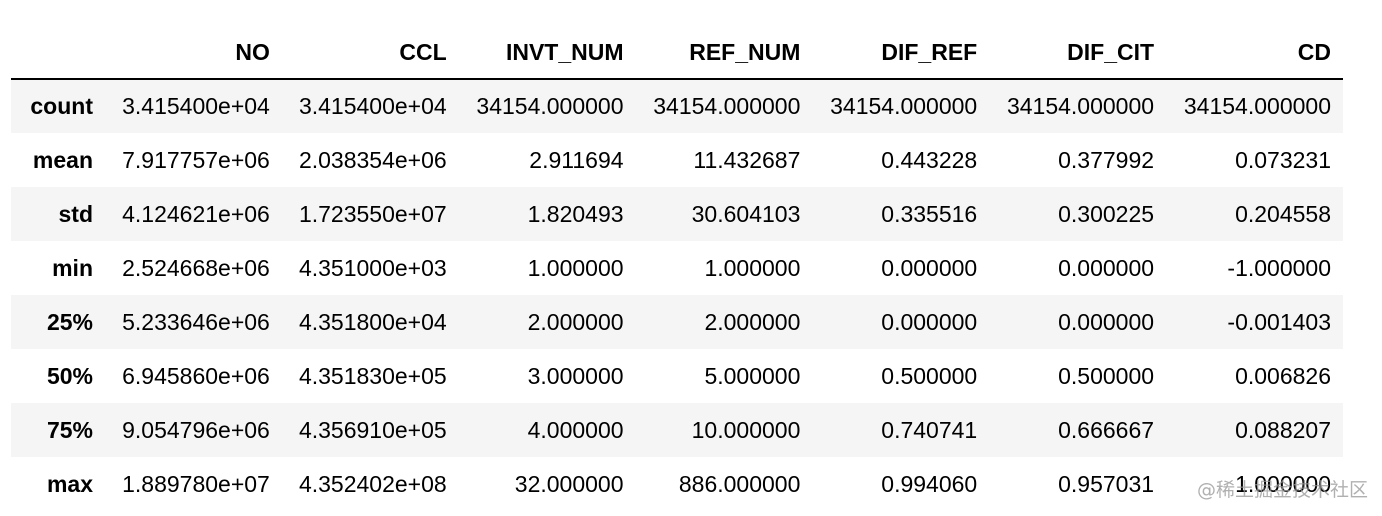 Image resolution: width=1382 pixels, height=516 pixels. Describe the element at coordinates (193, 53) in the screenshot. I see `column-header-no: NO` at that location.